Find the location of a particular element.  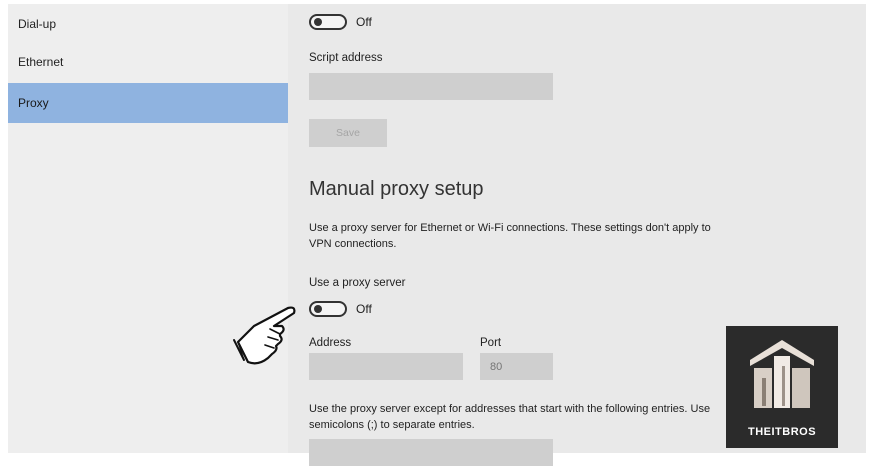

save-button: Save is located at coordinates (348, 133).